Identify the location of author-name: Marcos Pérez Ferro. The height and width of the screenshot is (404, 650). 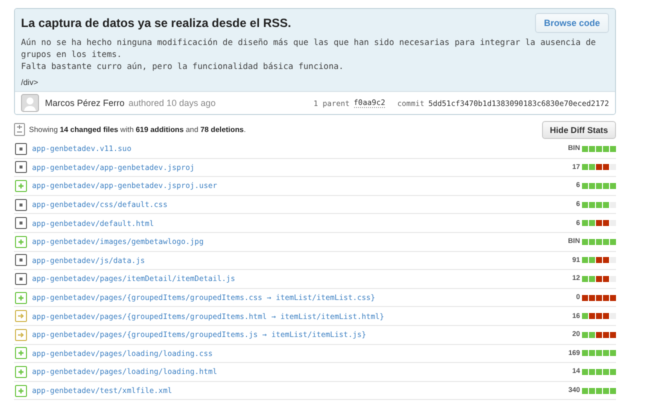
(85, 103).